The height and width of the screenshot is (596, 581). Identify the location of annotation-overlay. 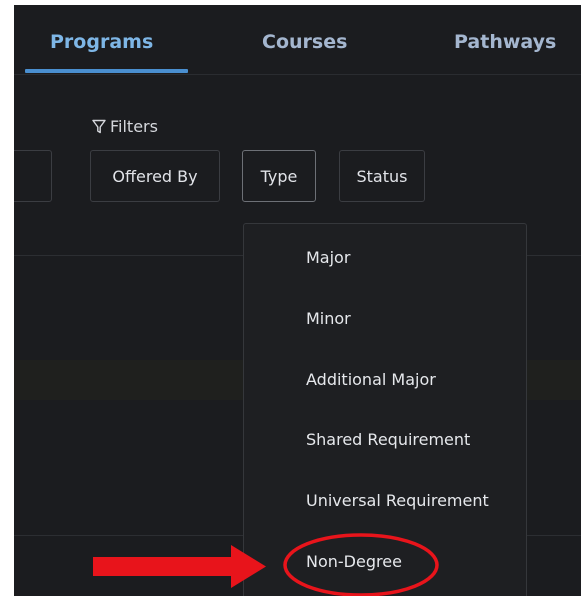
(266, 564).